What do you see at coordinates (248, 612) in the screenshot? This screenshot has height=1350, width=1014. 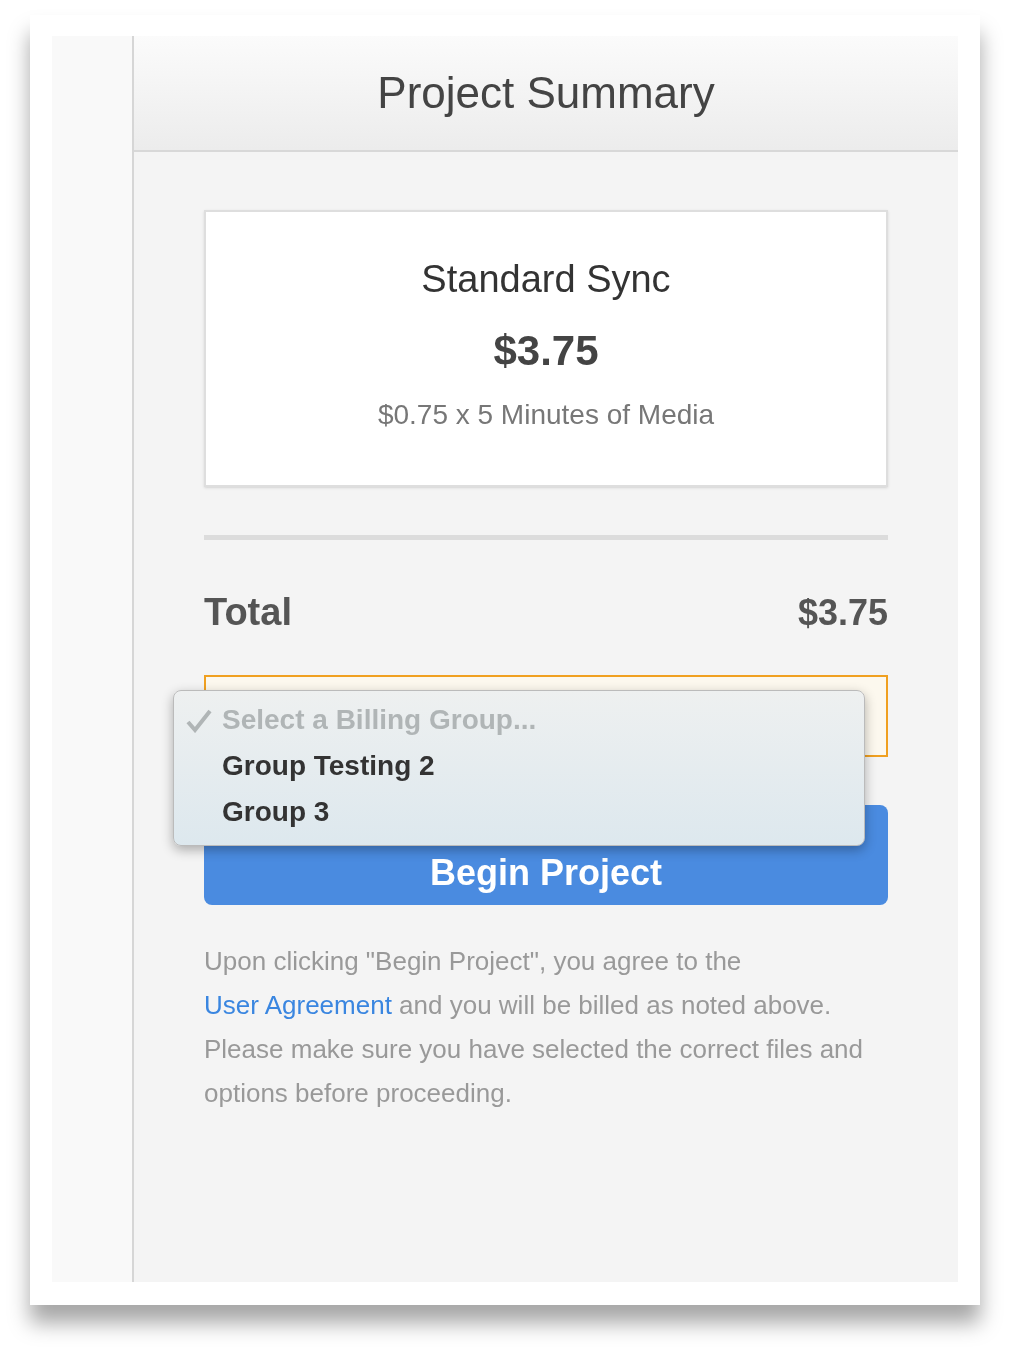 I see `total-label: Total` at bounding box center [248, 612].